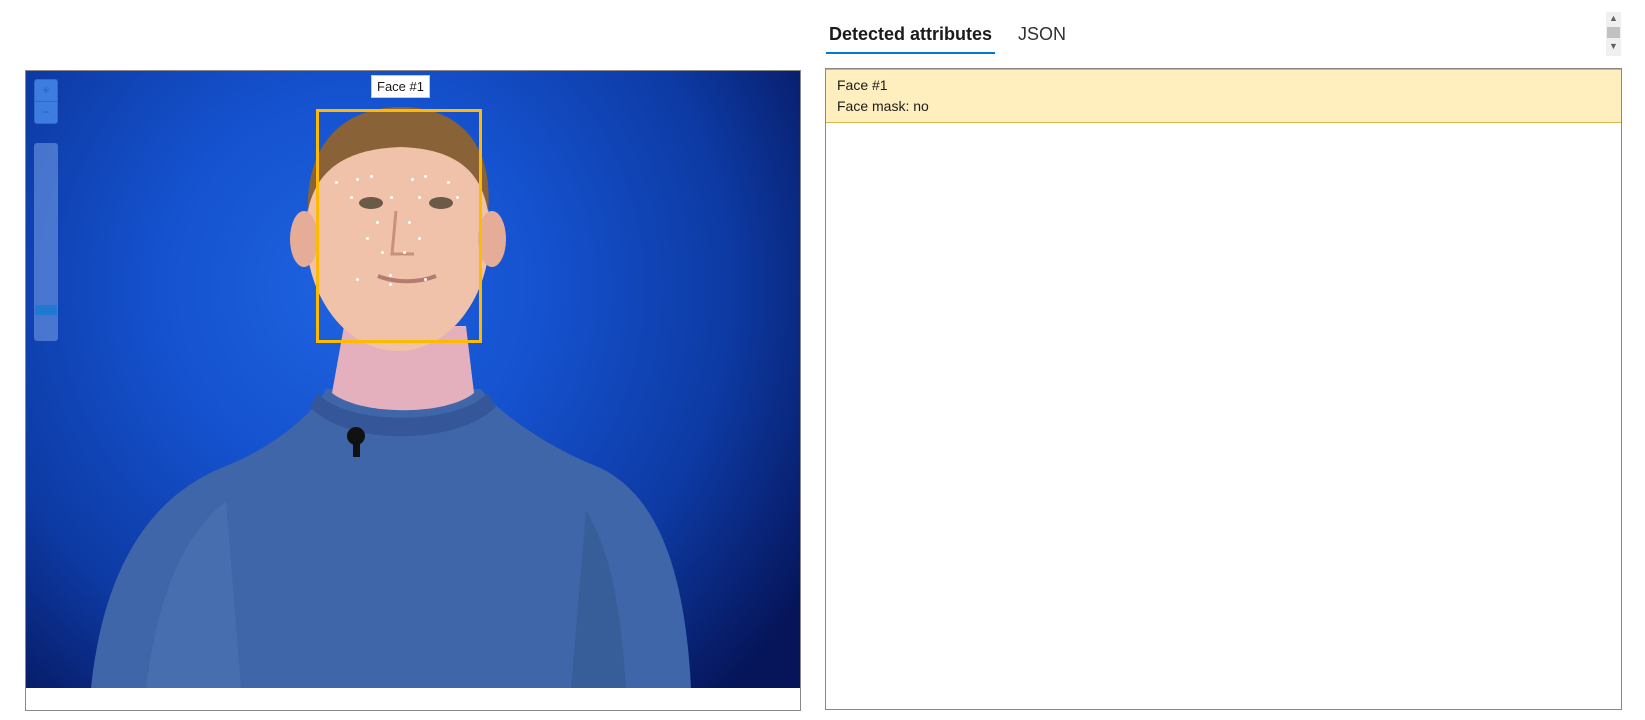 Image resolution: width=1645 pixels, height=720 pixels. I want to click on minus-icon: −, so click(46, 112).